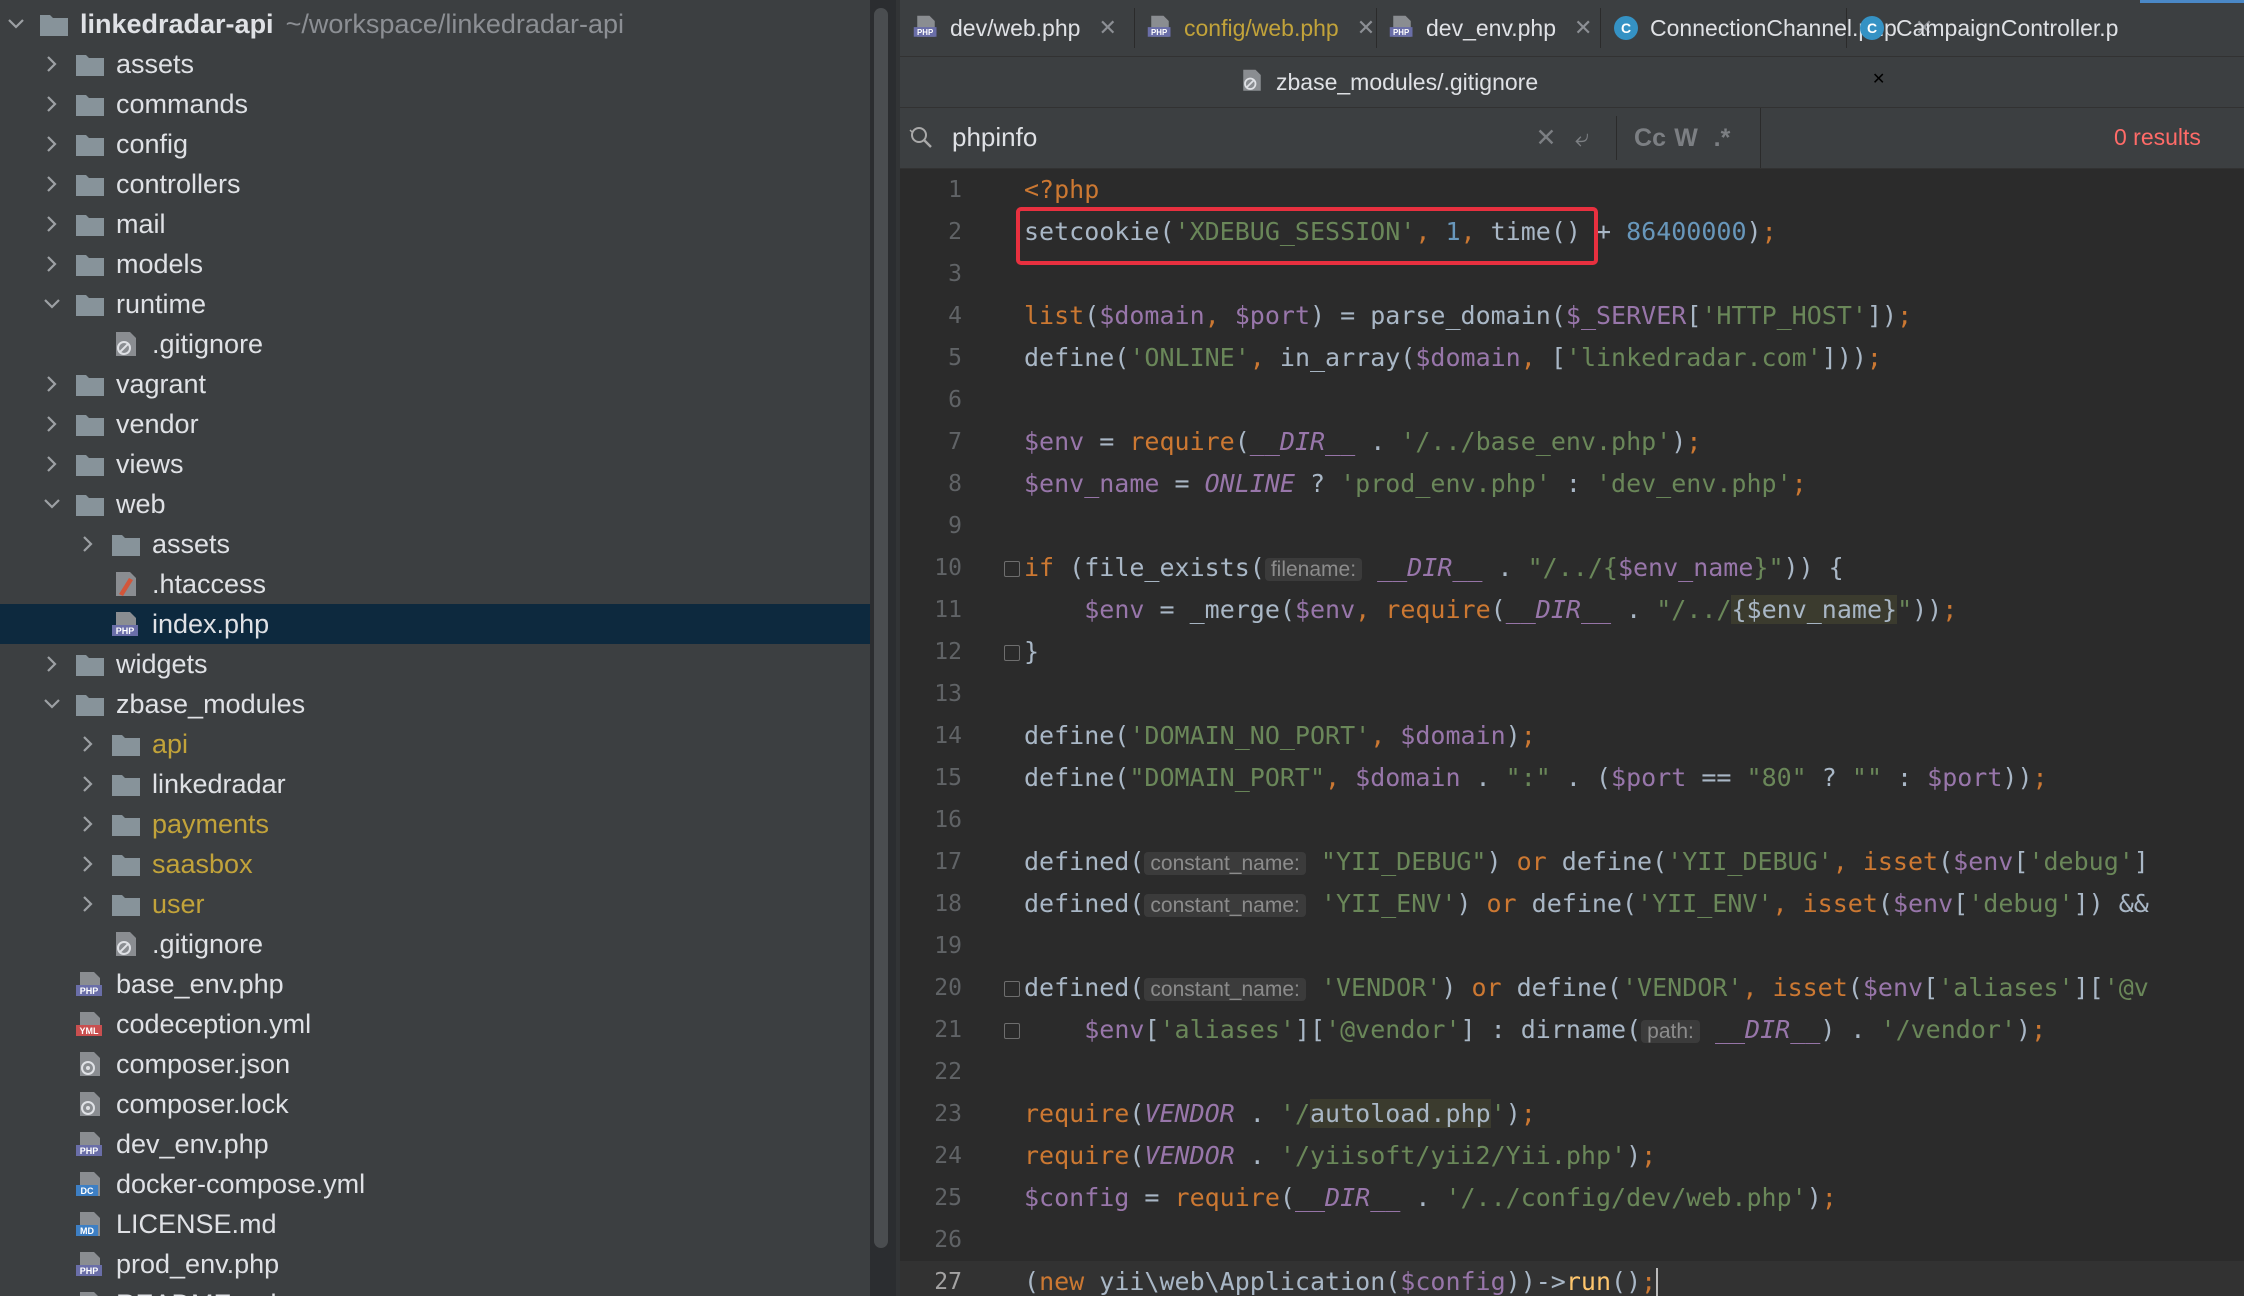  I want to click on tree-item-web: web, so click(435, 504).